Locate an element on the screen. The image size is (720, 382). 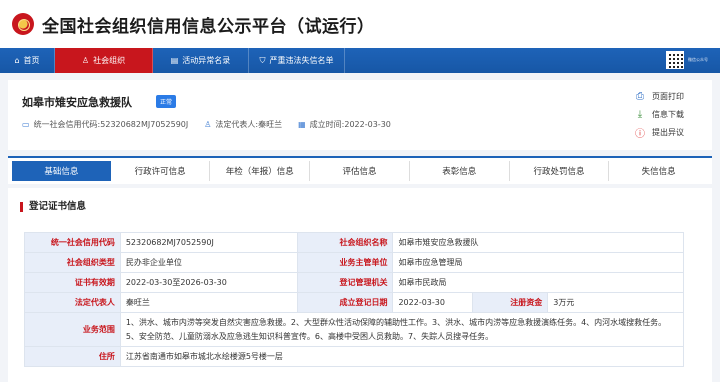
established-key: 成立登记日期 is located at coordinates (345, 302).